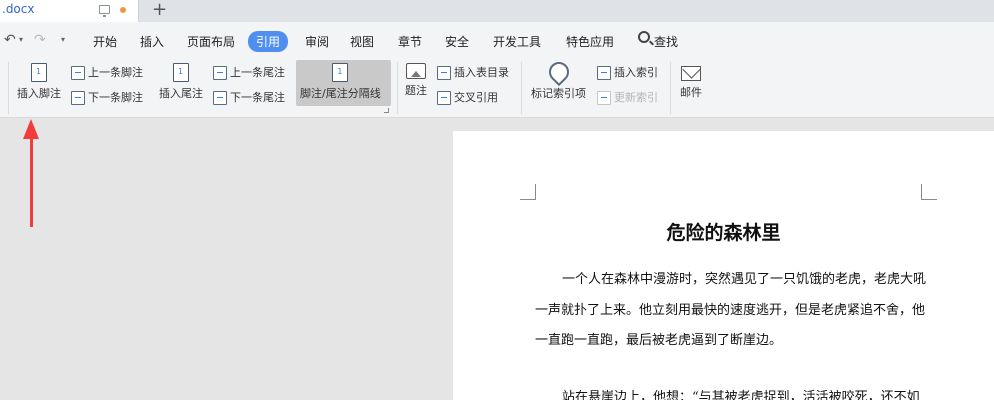 The image size is (994, 400). What do you see at coordinates (115, 97) in the screenshot?
I see `next-footnote-label: 下一条脚注` at bounding box center [115, 97].